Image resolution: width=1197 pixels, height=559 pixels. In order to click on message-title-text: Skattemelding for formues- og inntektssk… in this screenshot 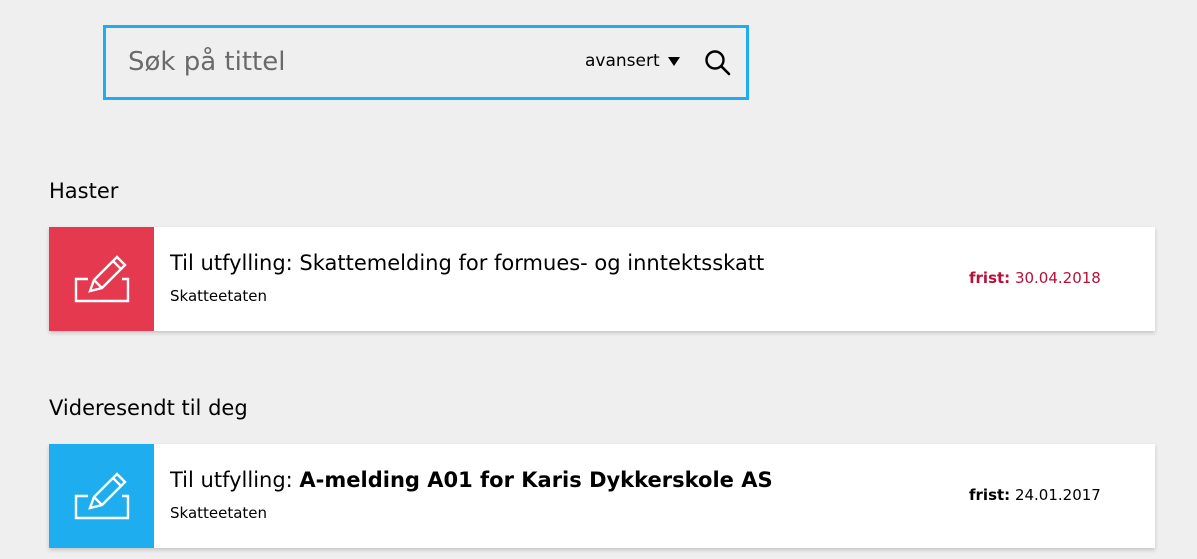, I will do `click(532, 263)`.